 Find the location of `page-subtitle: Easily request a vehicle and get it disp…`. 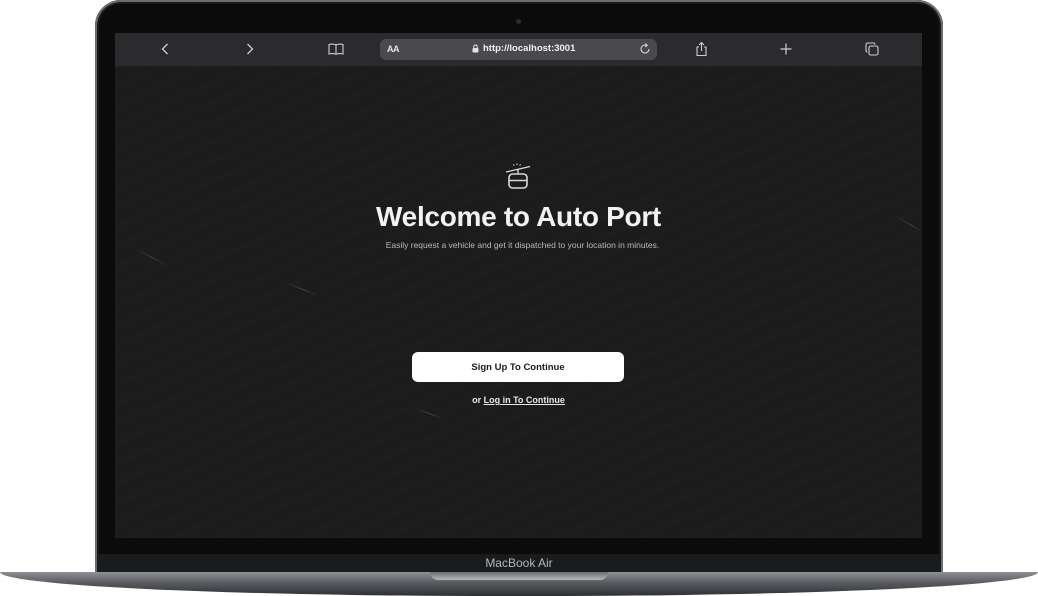

page-subtitle: Easily request a vehicle and get it disp… is located at coordinates (522, 245).